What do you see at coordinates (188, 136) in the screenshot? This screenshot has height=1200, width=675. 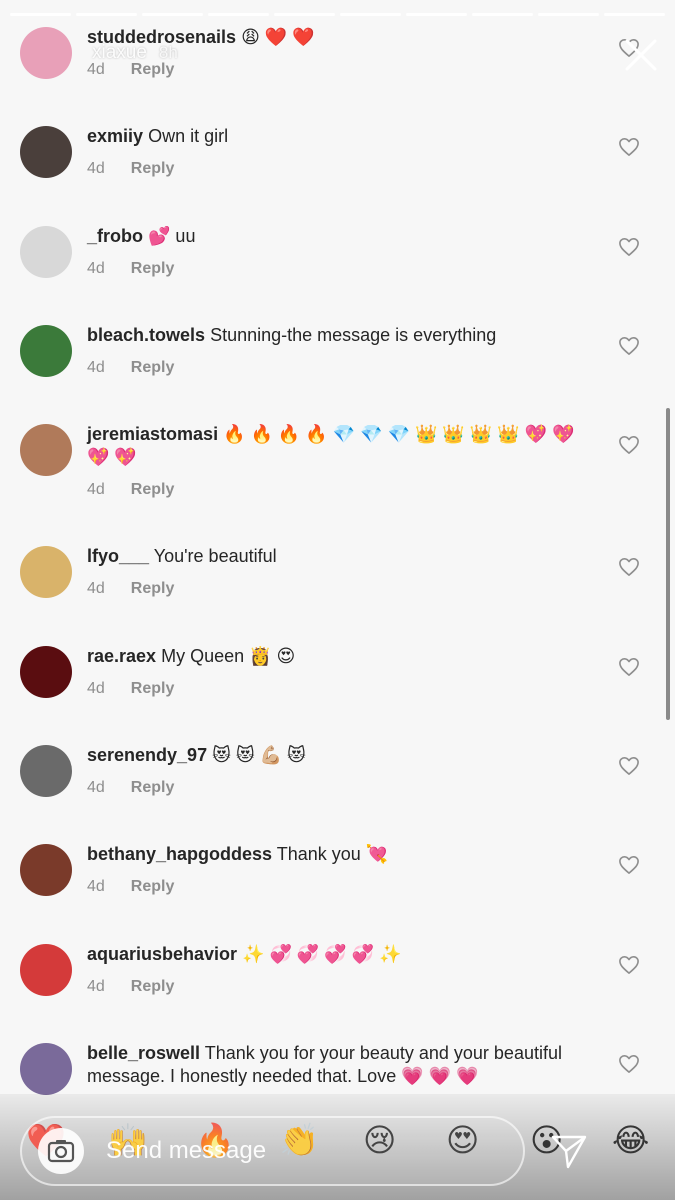 I see `comment-text: Own it girl` at bounding box center [188, 136].